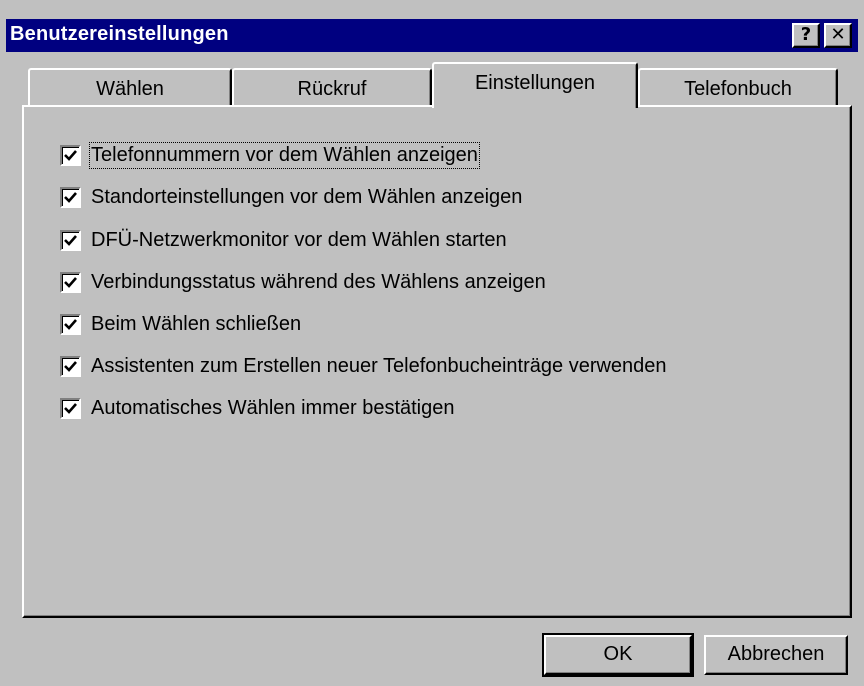 This screenshot has width=864, height=686. I want to click on close-button: ✕, so click(838, 35).